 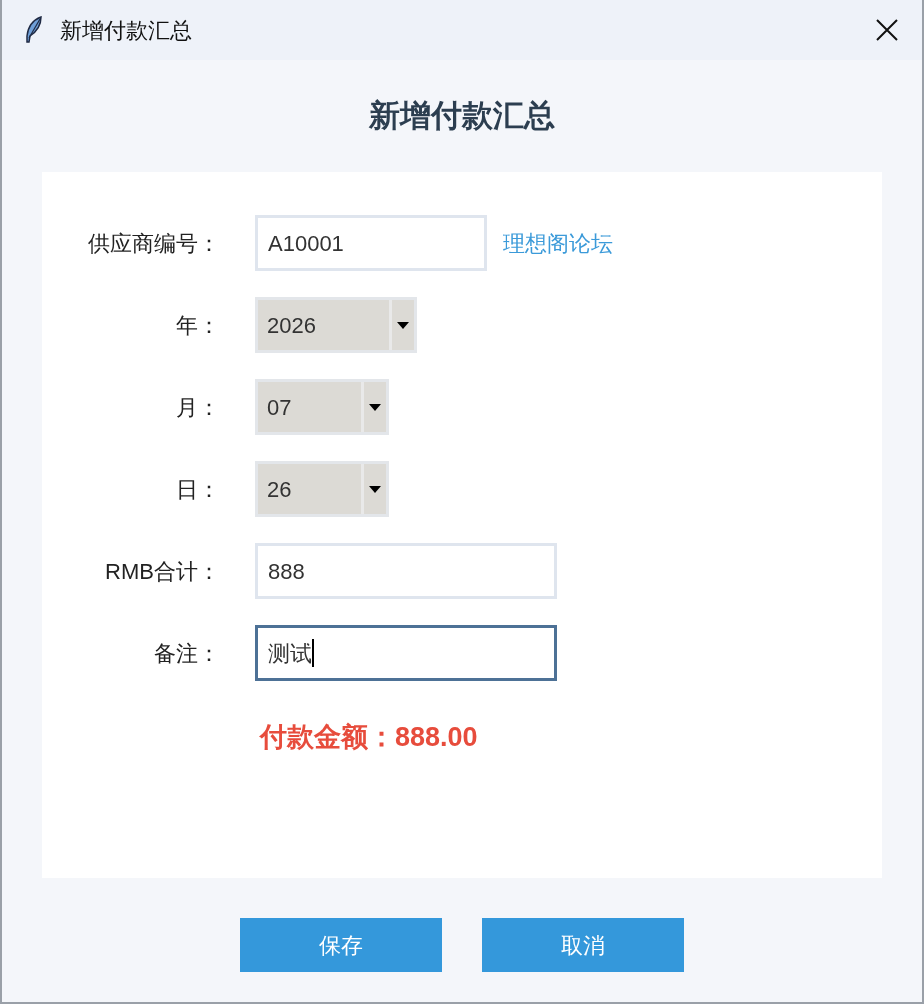 What do you see at coordinates (306, 243) in the screenshot?
I see `input-value: A10001` at bounding box center [306, 243].